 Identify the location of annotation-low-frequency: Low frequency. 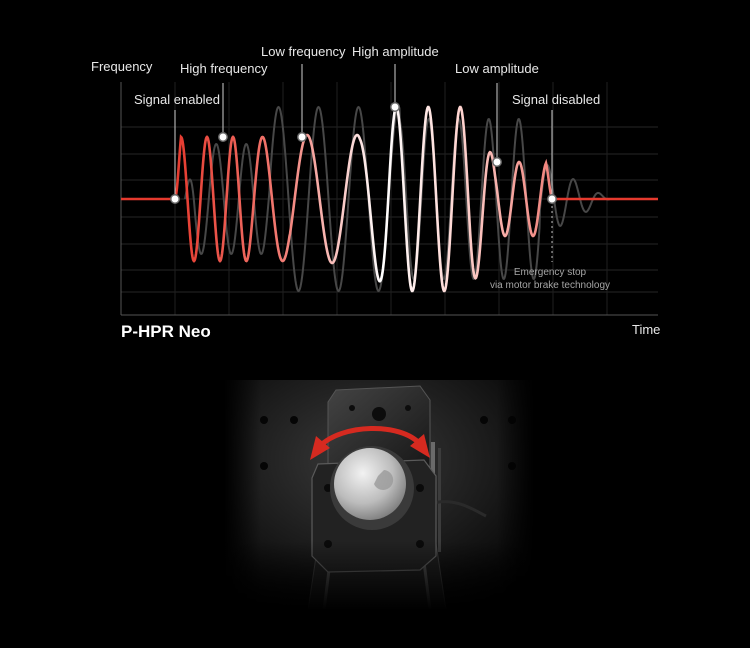
(303, 51).